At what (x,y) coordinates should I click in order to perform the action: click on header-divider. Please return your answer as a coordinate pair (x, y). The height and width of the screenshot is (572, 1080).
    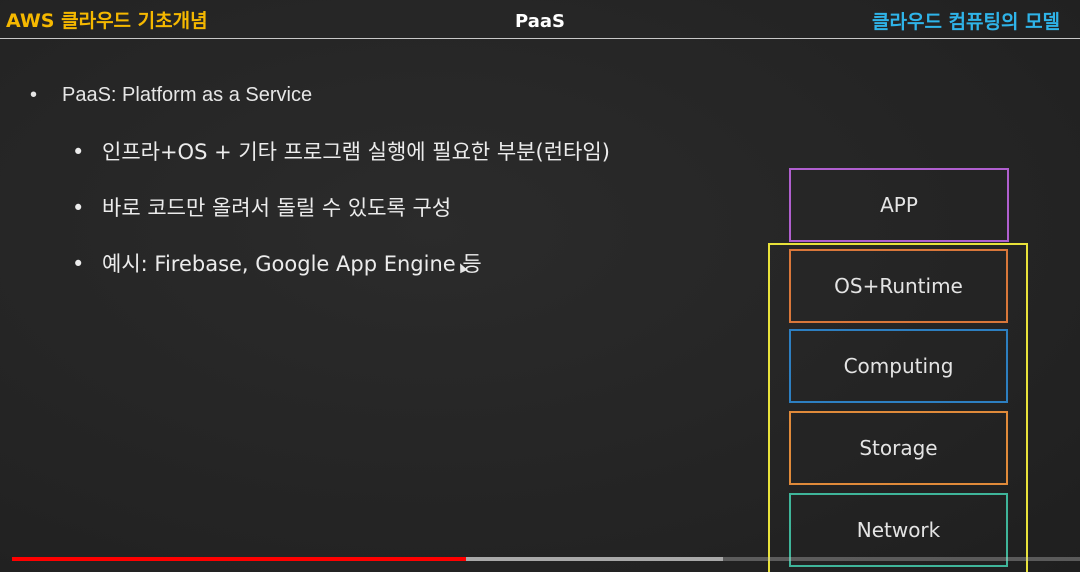
    Looking at the image, I should click on (540, 38).